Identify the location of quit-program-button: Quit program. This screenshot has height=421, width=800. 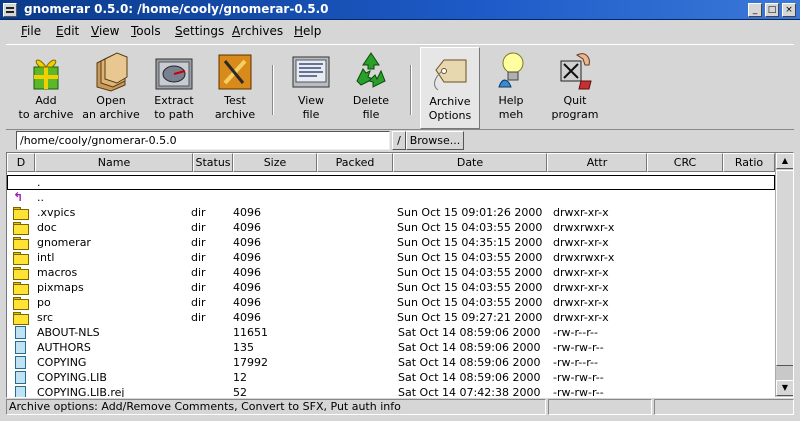
(575, 88).